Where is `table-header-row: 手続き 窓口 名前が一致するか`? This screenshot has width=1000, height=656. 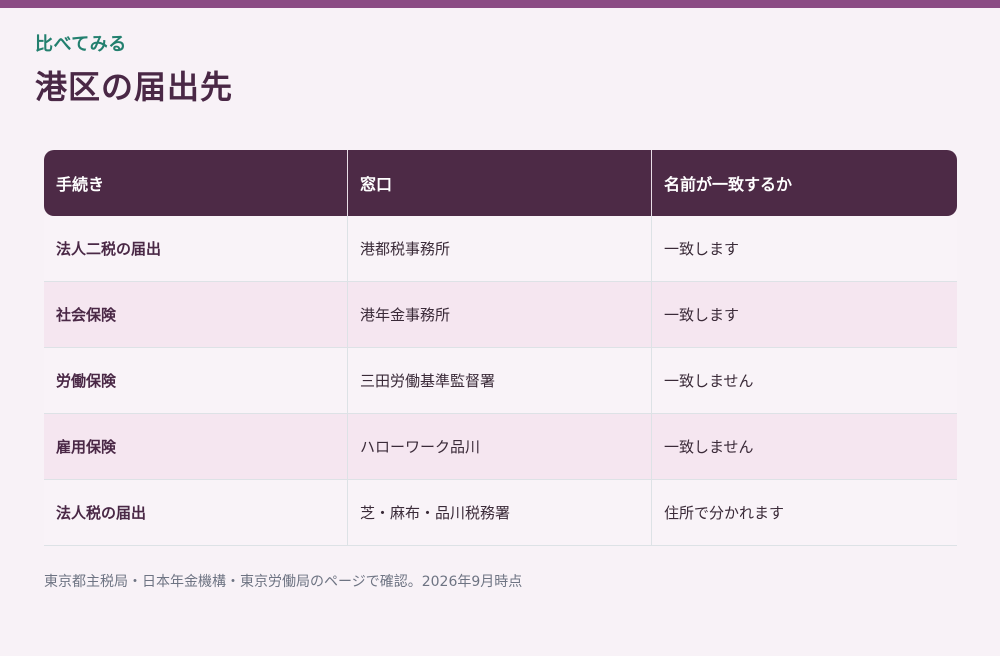 table-header-row: 手続き 窓口 名前が一致するか is located at coordinates (500, 183).